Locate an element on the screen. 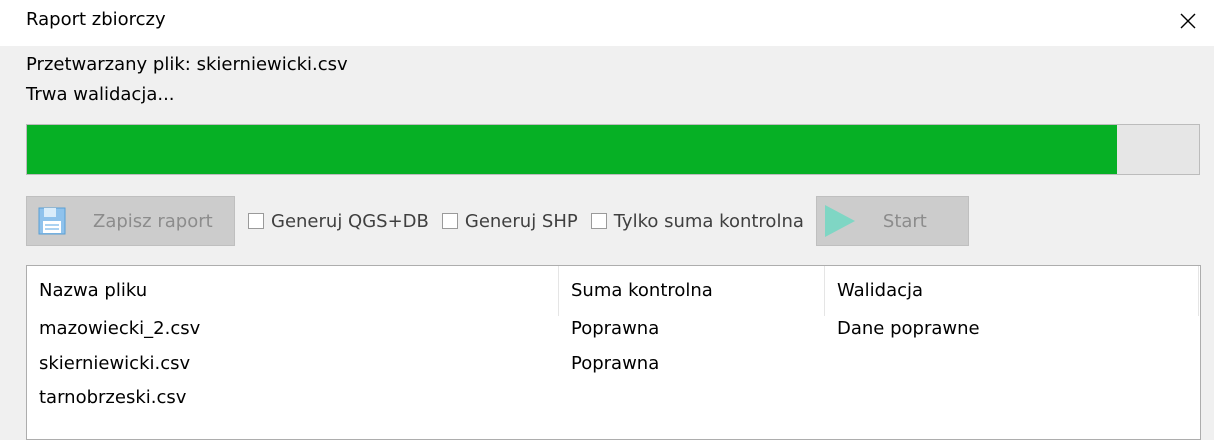 This screenshot has width=1214, height=440. start-label: Start is located at coordinates (904, 221).